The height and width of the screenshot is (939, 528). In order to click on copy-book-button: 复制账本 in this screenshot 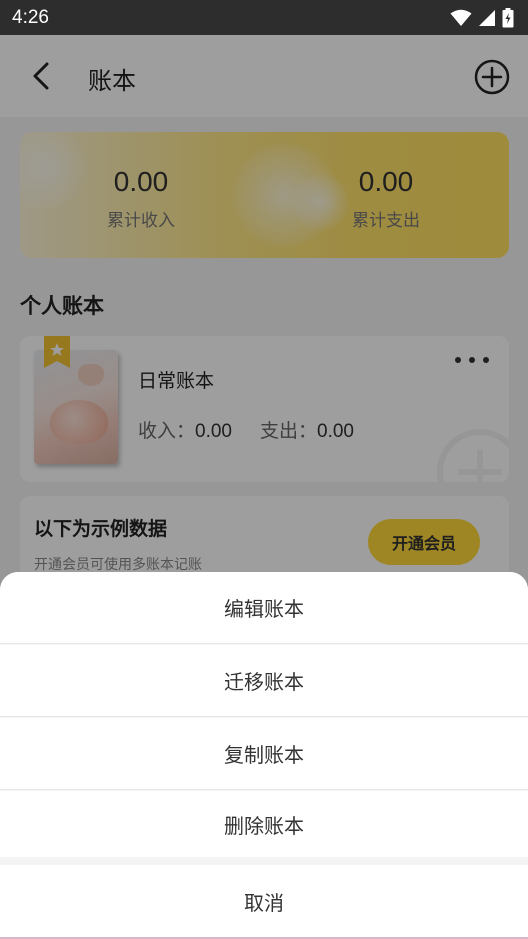, I will do `click(264, 754)`.